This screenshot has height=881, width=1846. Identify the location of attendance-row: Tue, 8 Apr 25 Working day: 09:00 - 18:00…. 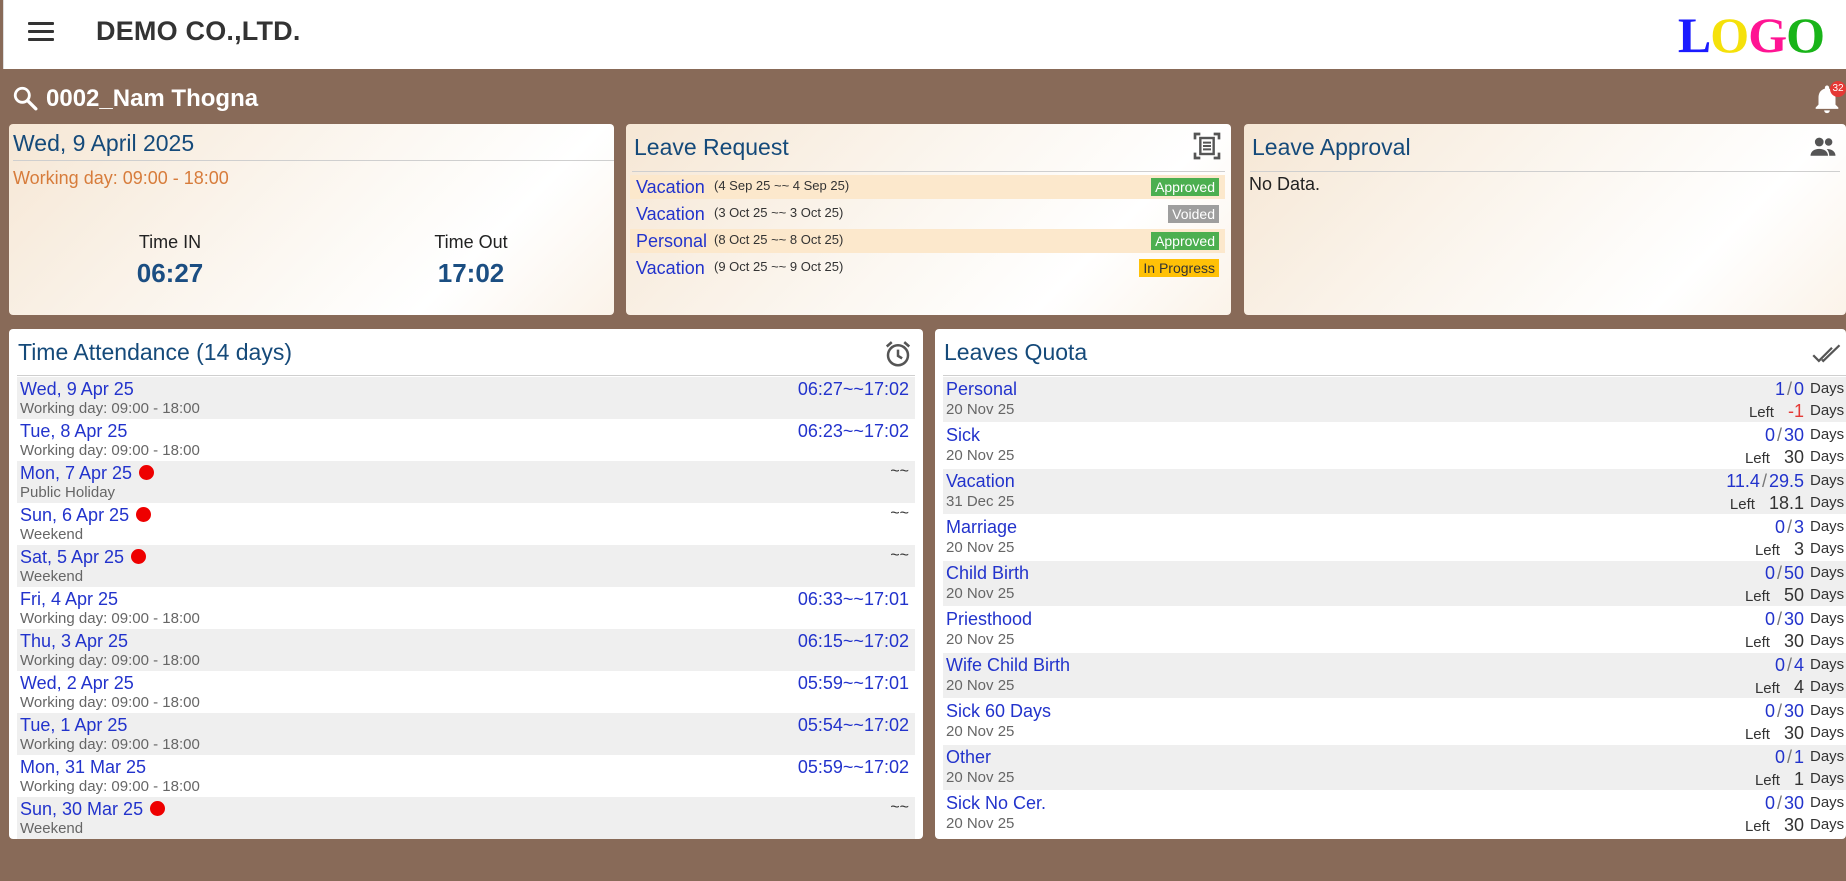
(466, 440).